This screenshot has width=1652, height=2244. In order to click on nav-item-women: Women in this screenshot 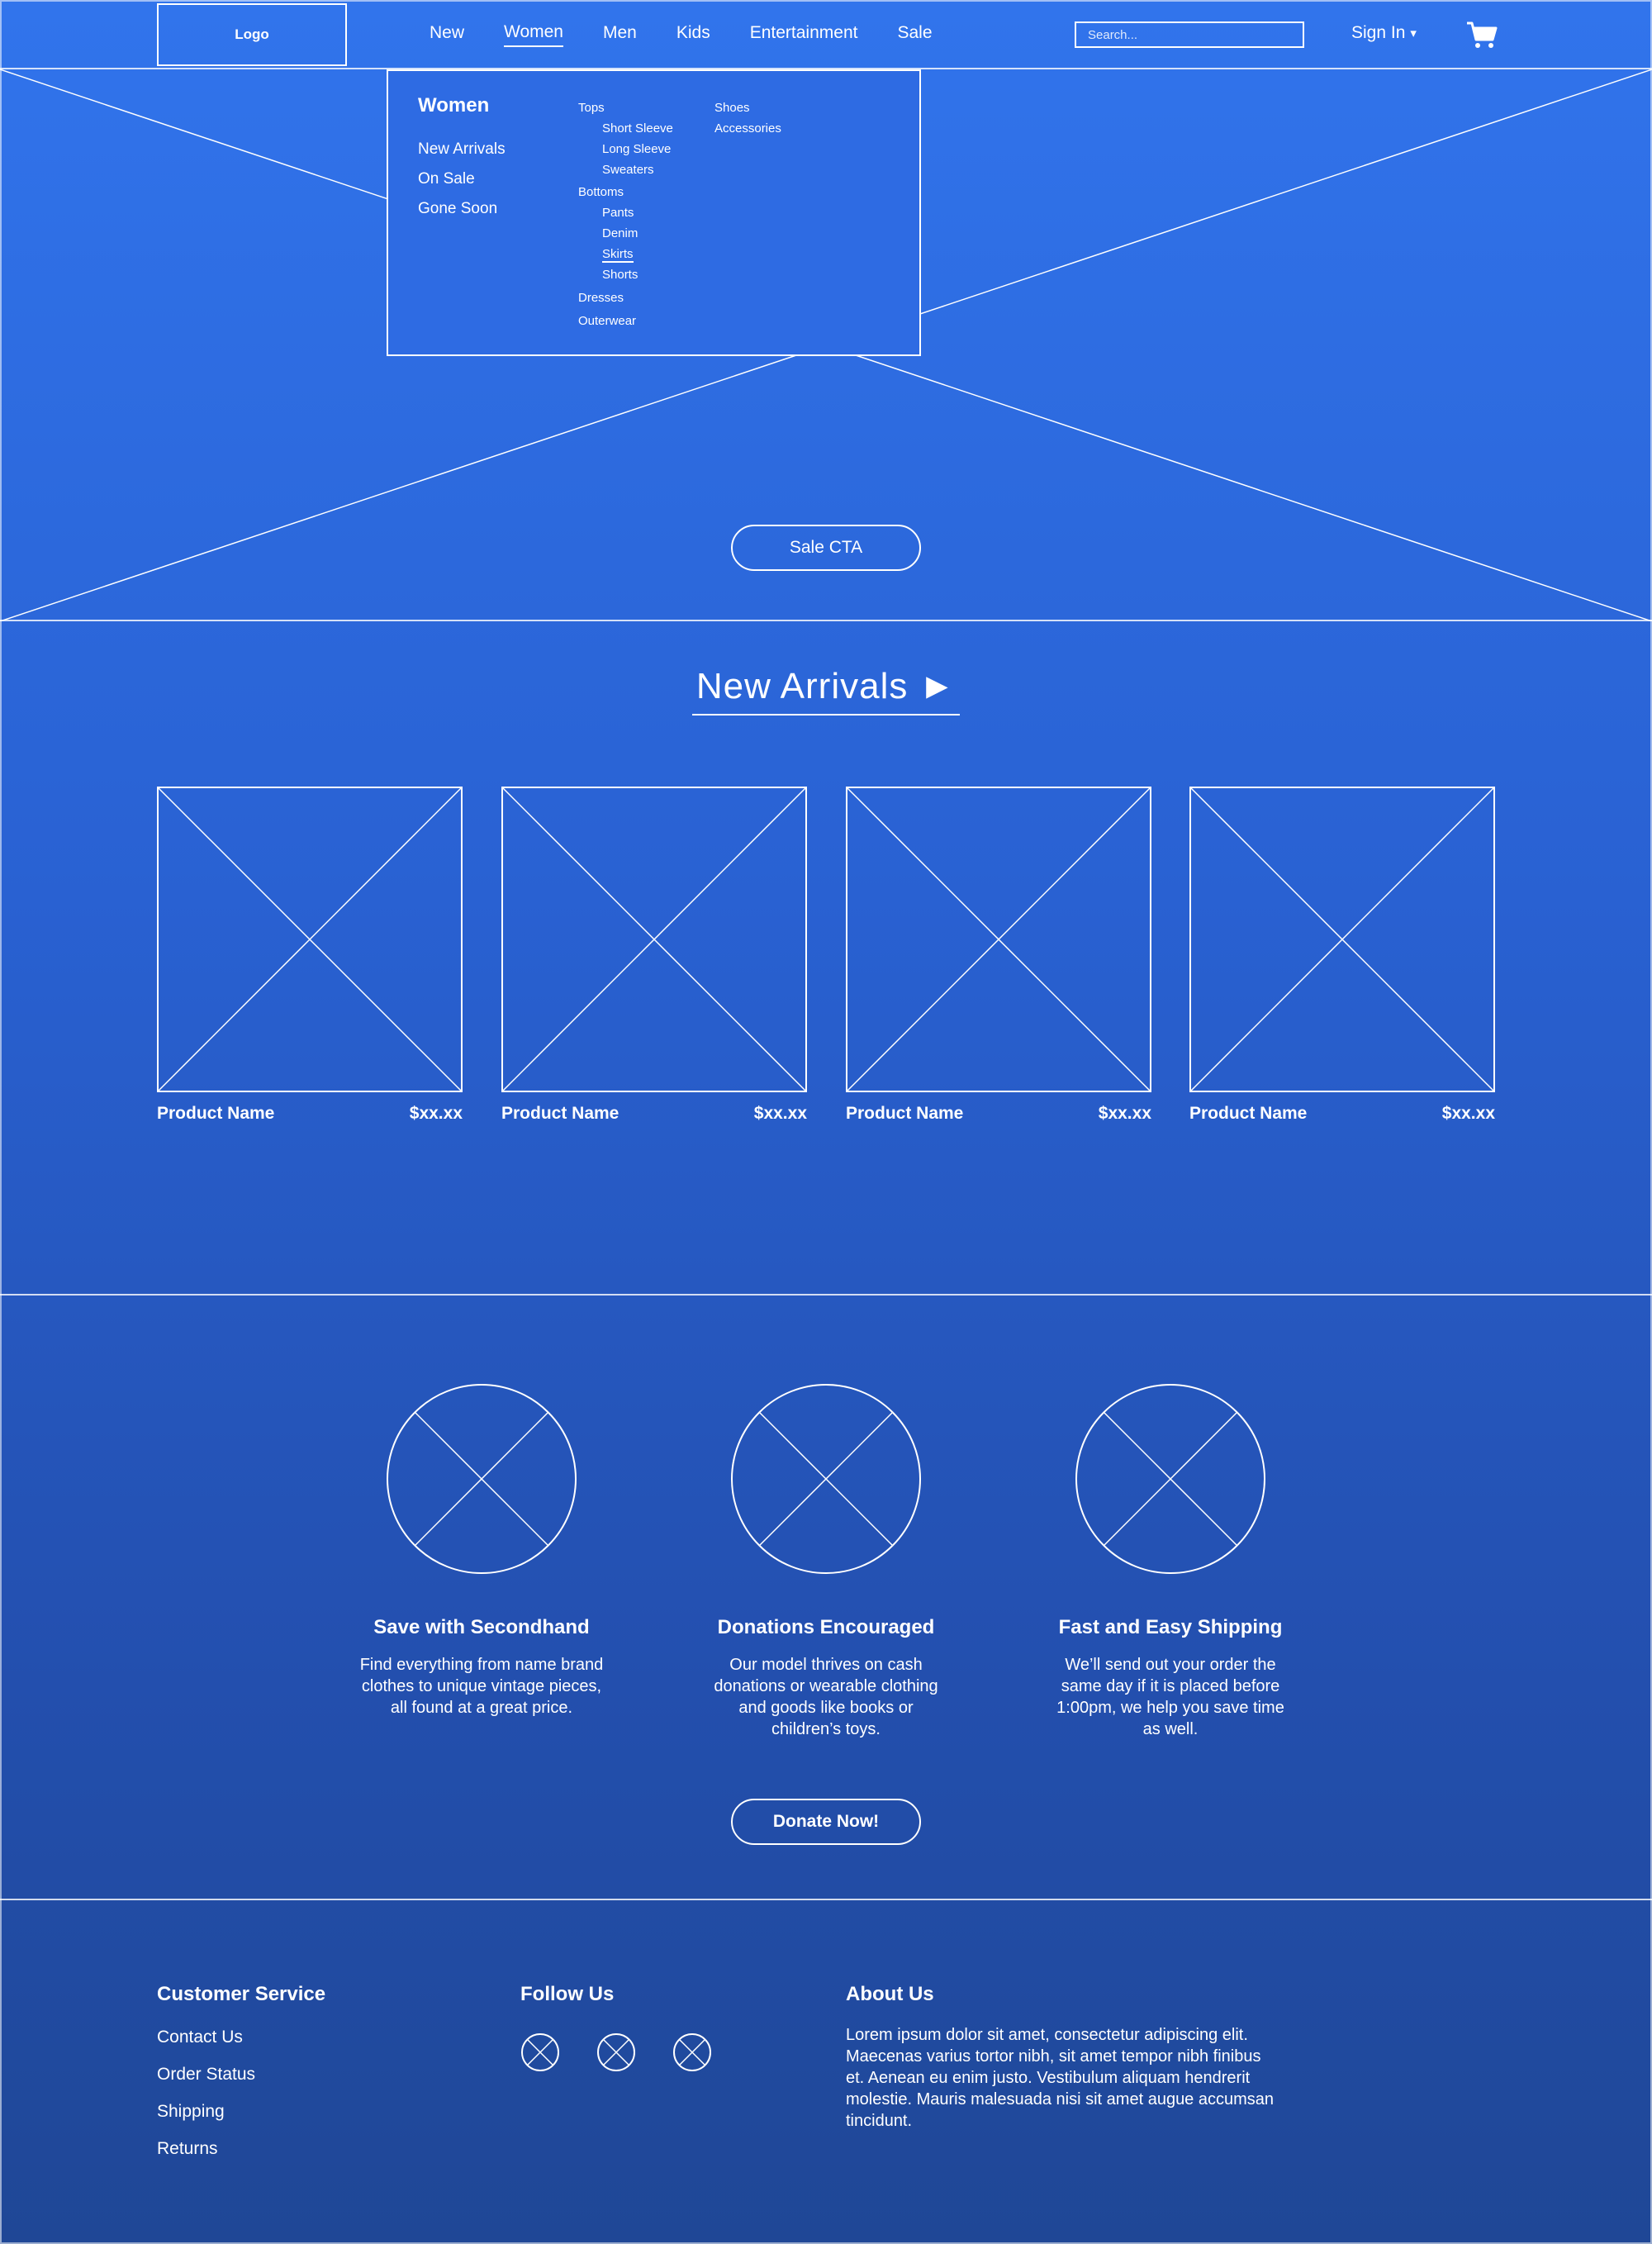, I will do `click(533, 34)`.